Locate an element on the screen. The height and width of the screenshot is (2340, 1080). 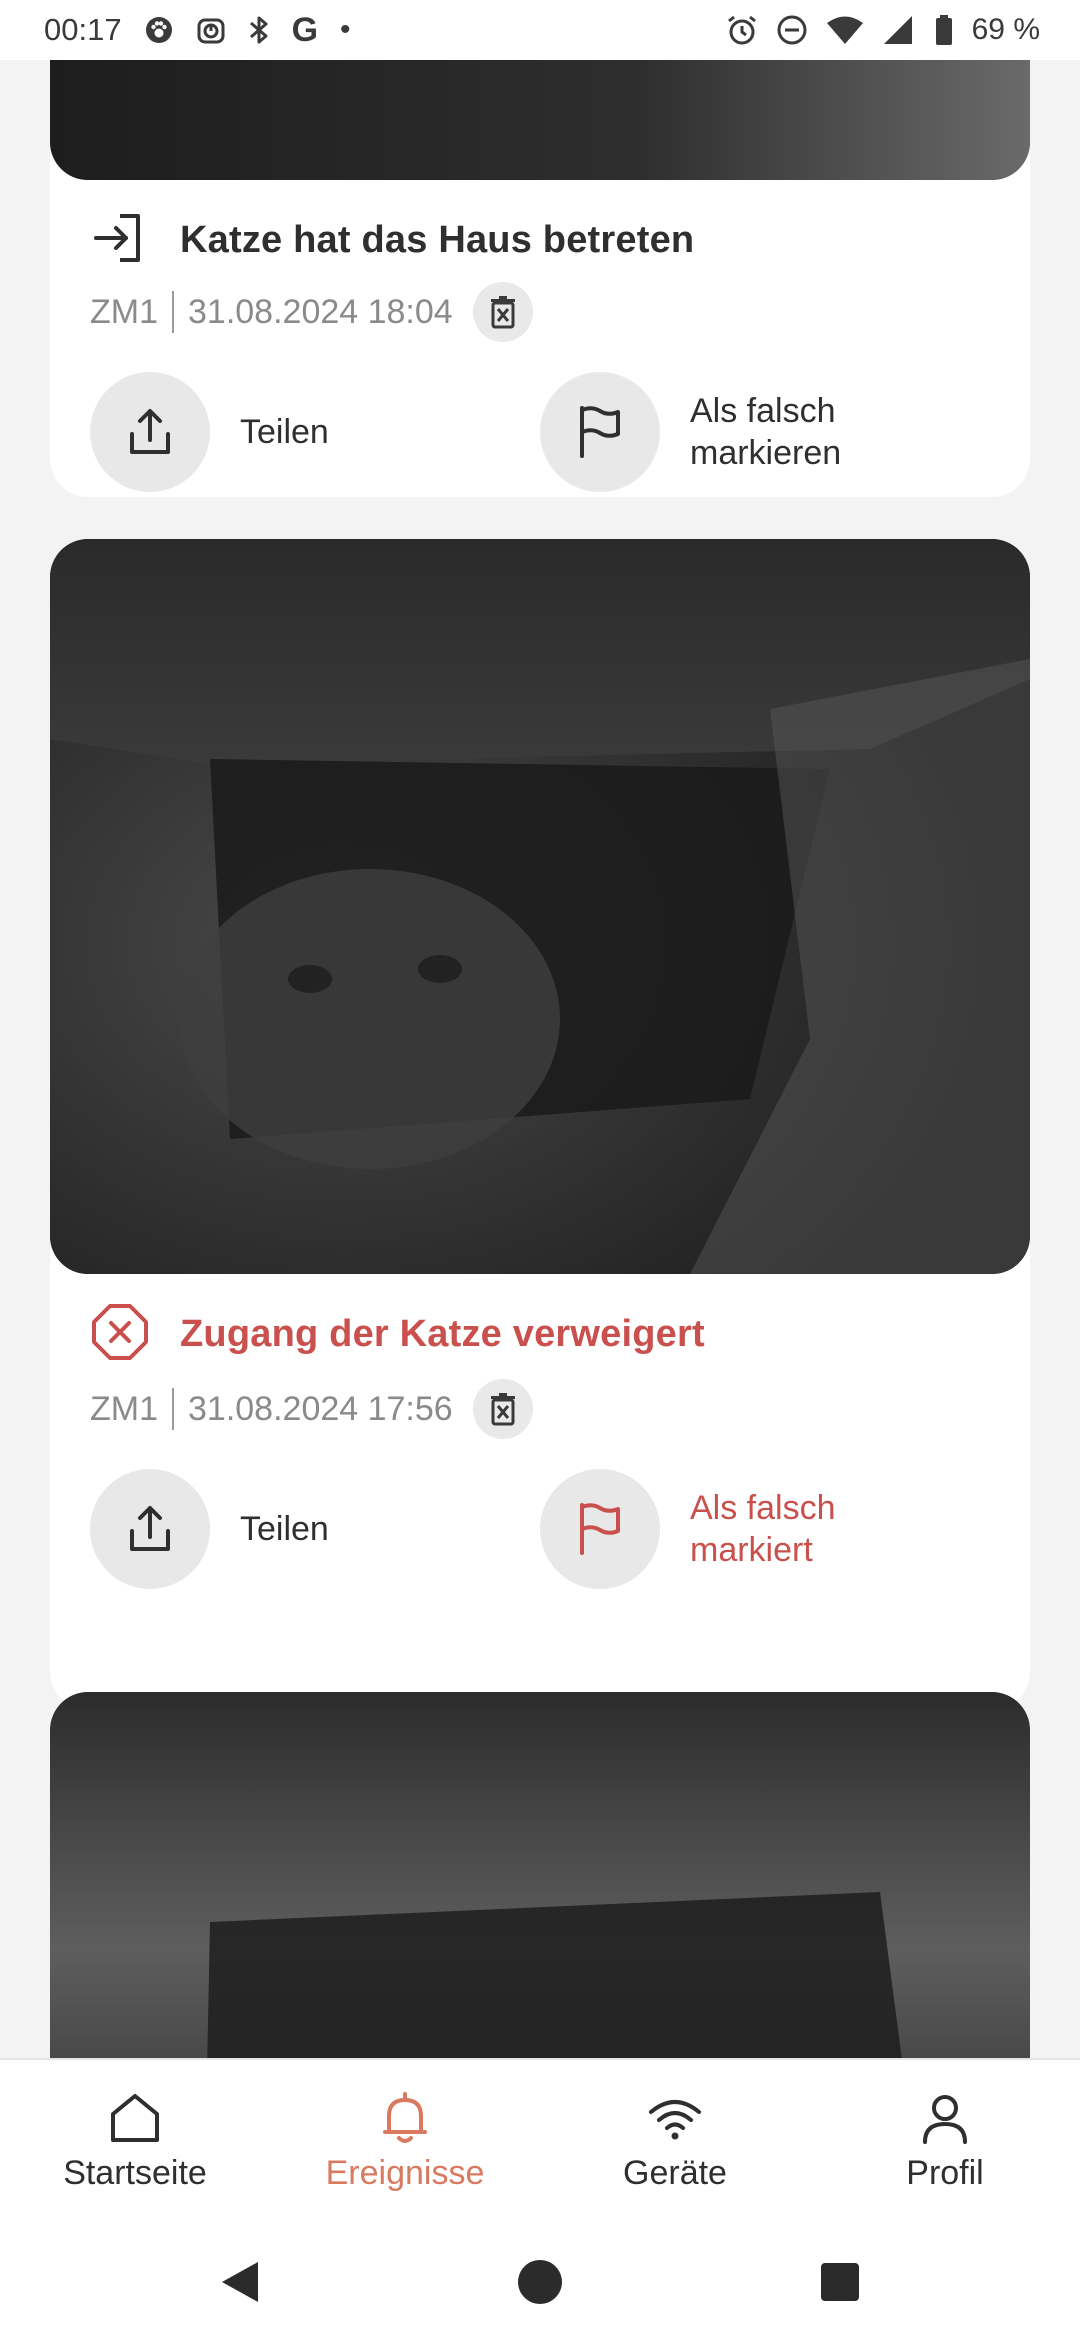
nav-item-geraete: Geräte is located at coordinates (675, 2143).